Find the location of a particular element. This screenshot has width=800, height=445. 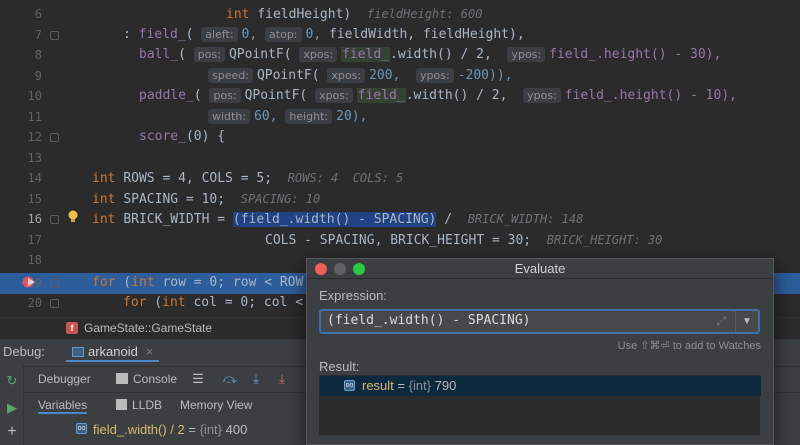

result-type: {int} is located at coordinates (420, 385).